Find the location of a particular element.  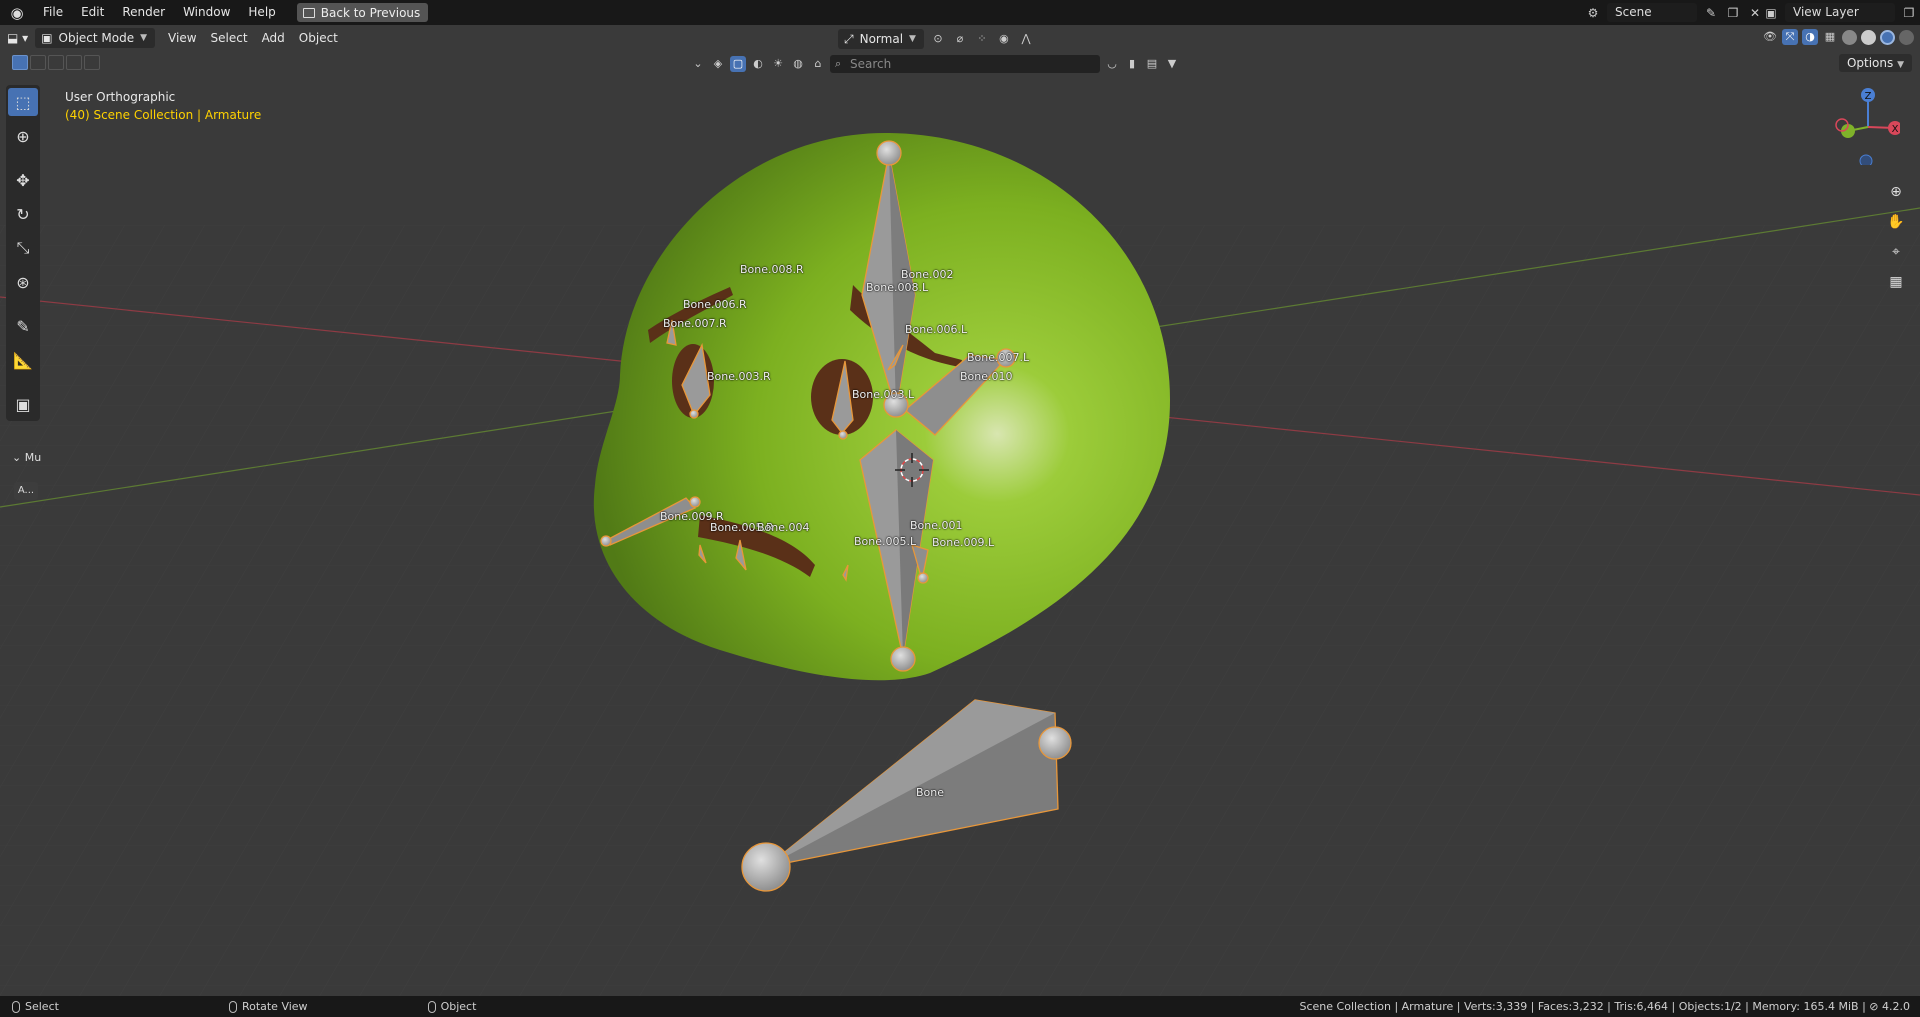

gizmo-toggle-icon: ⤧ is located at coordinates (1790, 37).